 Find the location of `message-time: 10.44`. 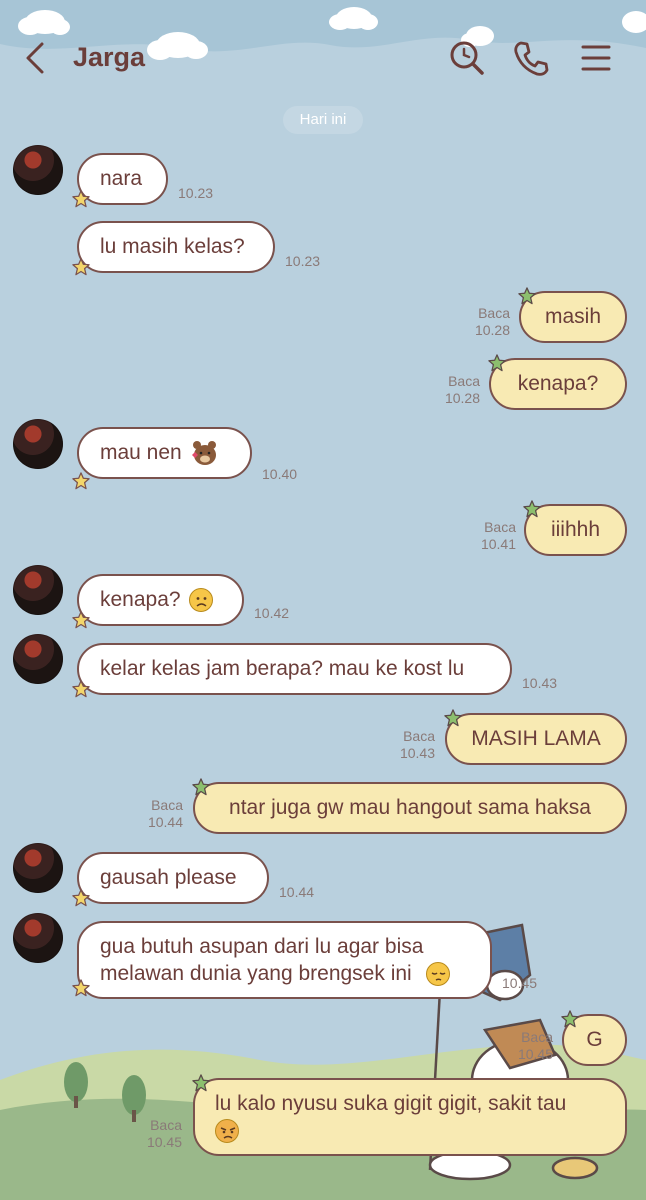

message-time: 10.44 is located at coordinates (297, 892).